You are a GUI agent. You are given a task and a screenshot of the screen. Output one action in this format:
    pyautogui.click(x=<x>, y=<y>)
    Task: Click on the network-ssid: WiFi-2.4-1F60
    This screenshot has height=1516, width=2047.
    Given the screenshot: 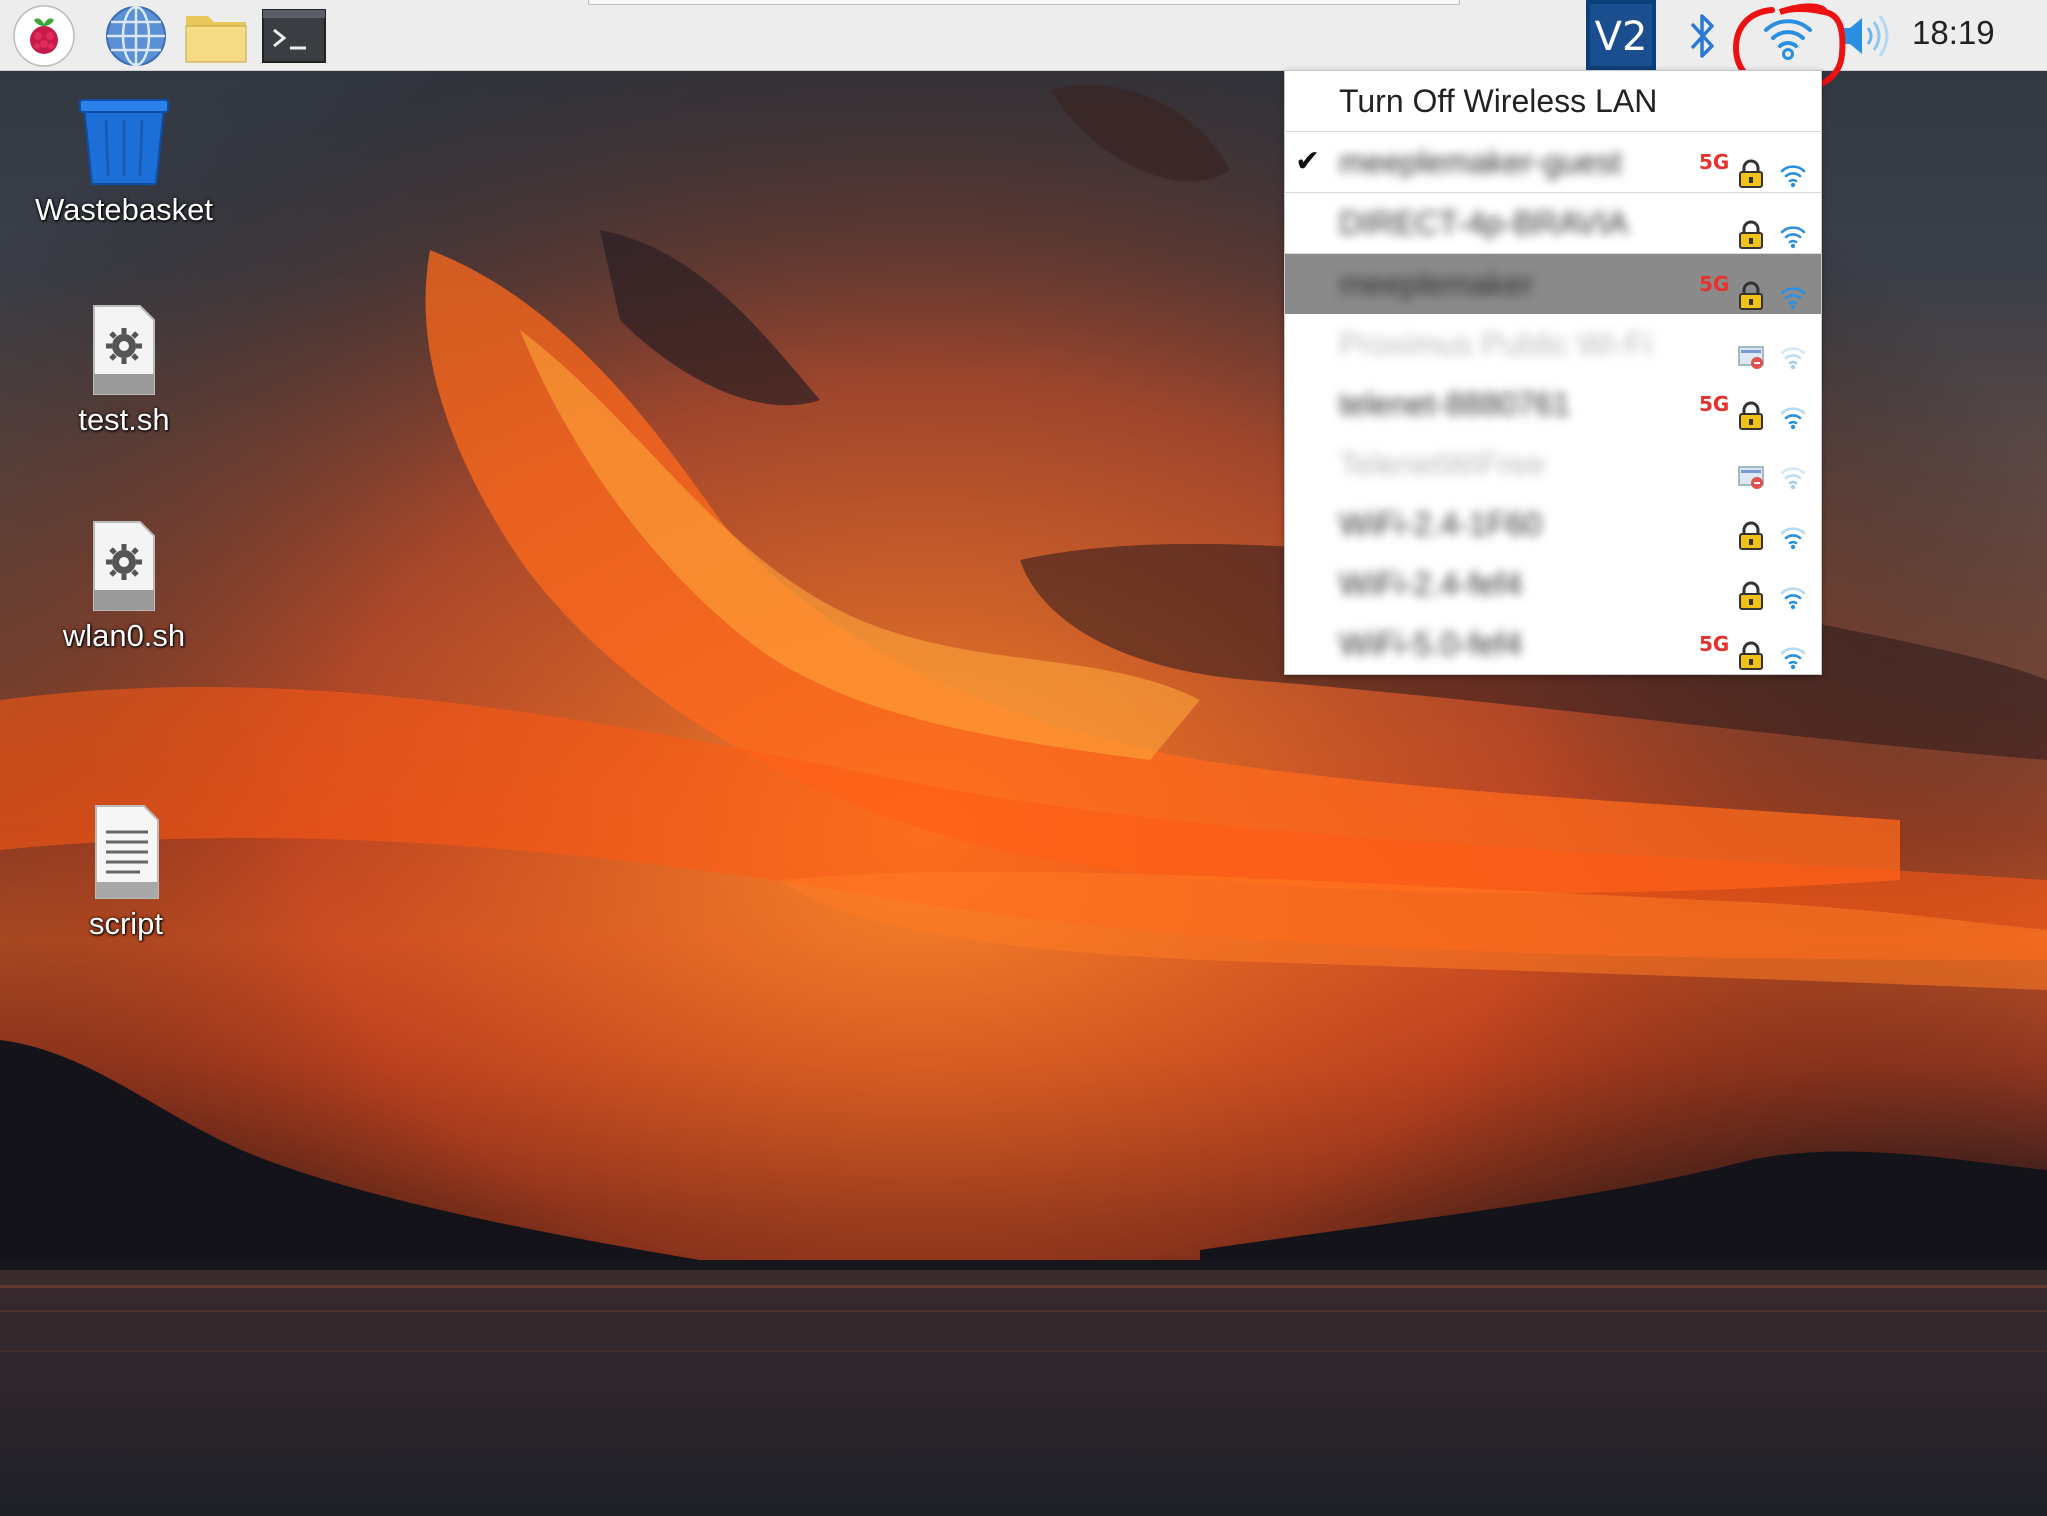 What is the action you would take?
    pyautogui.click(x=1440, y=524)
    